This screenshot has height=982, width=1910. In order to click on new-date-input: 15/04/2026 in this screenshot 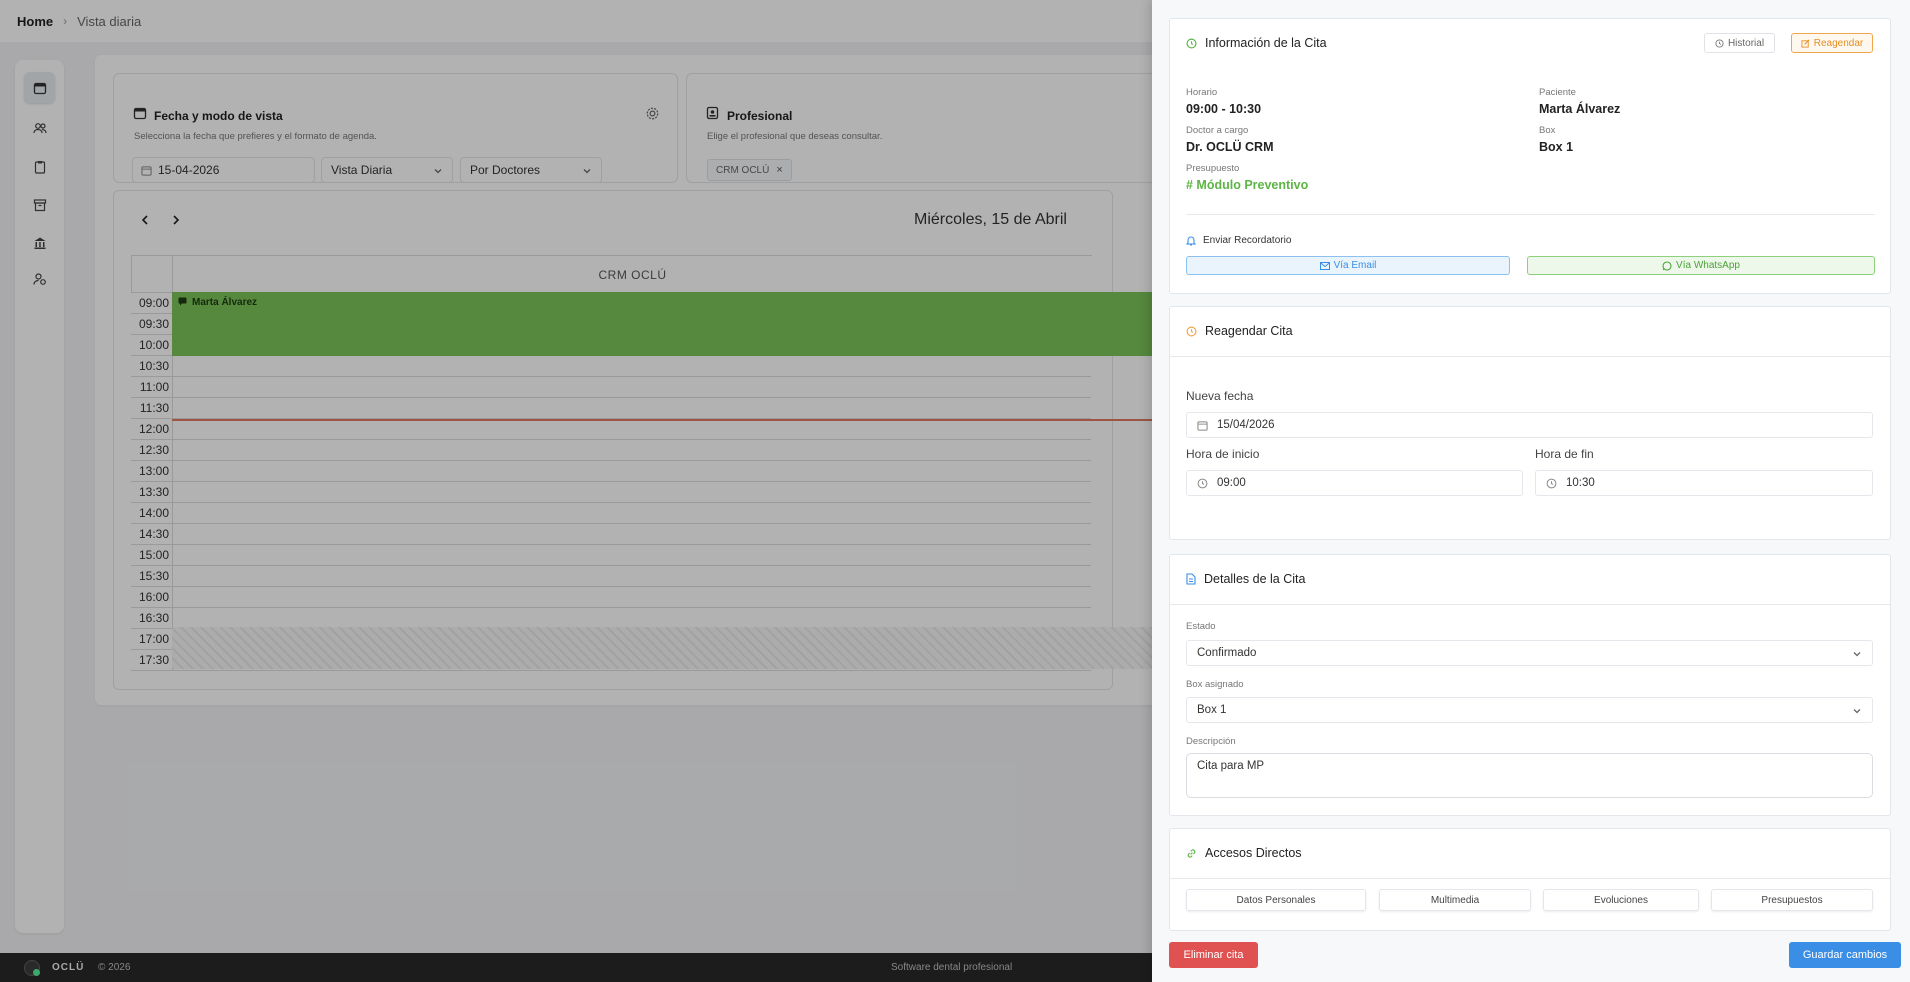, I will do `click(1529, 425)`.